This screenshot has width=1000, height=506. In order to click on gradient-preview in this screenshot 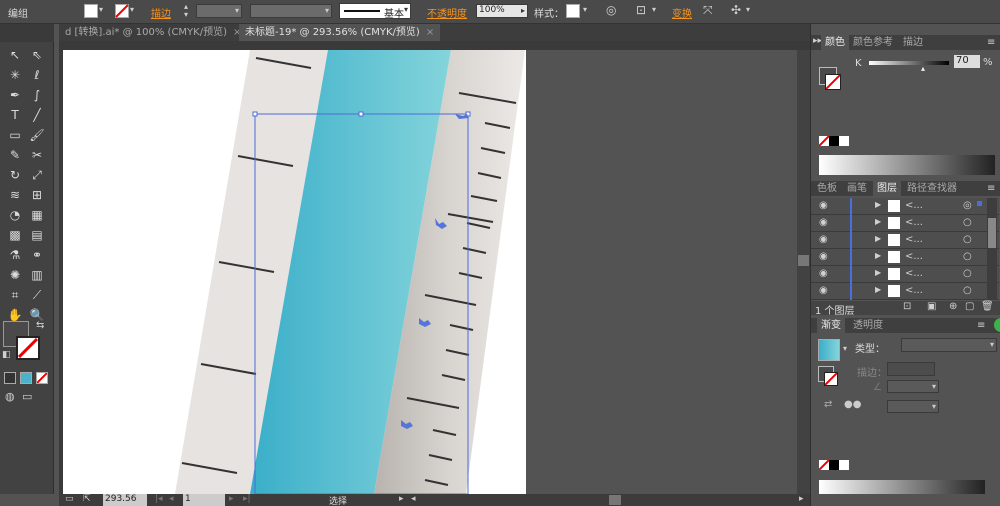, I will do `click(829, 350)`.